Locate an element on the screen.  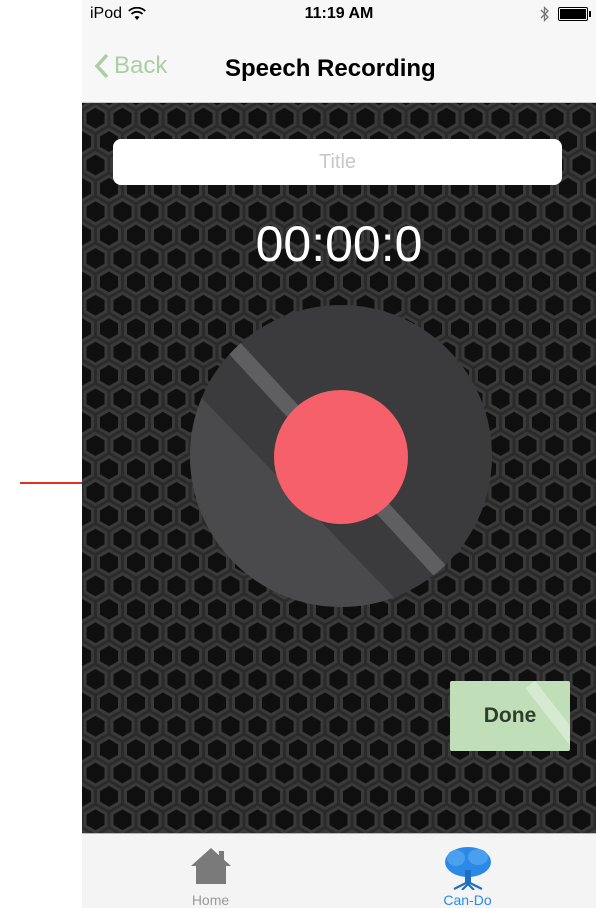
tab-can-do: Can-Do is located at coordinates (467, 871).